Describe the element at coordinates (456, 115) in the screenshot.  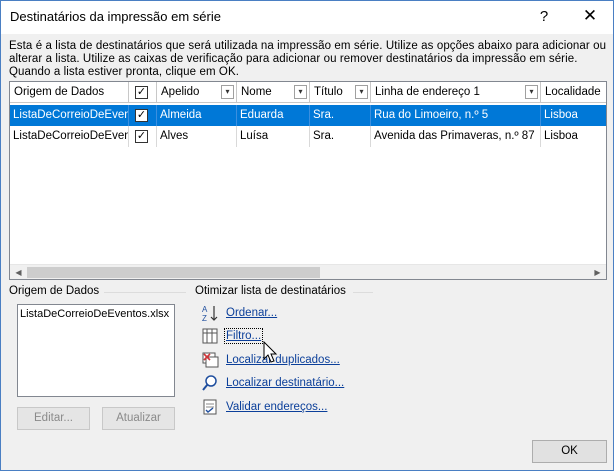
I see `cell-endereco: Rua do Limoeiro, n.º 5` at that location.